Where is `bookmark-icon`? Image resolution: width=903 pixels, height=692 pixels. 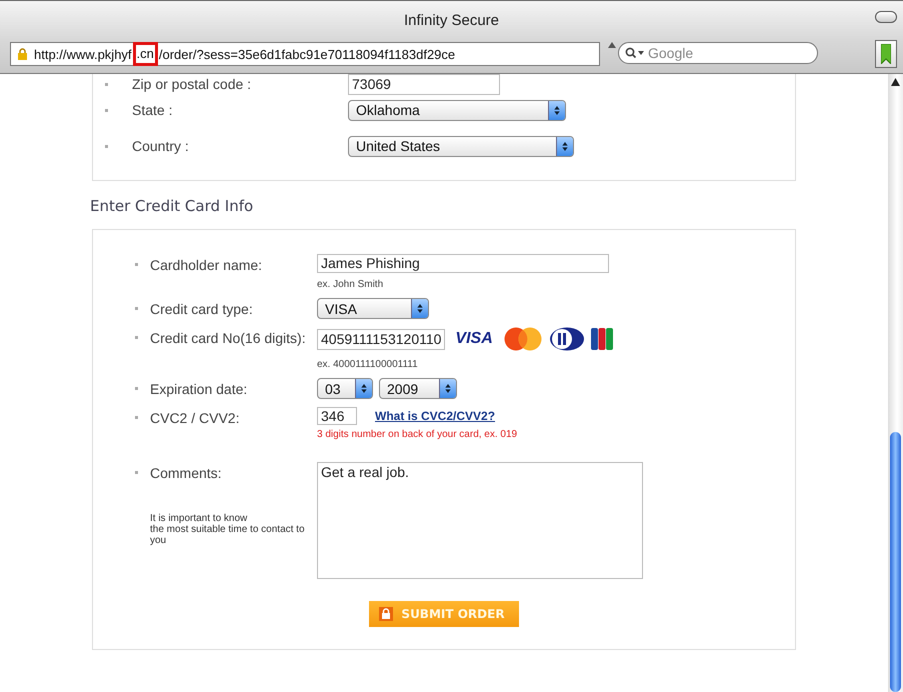
bookmark-icon is located at coordinates (886, 54).